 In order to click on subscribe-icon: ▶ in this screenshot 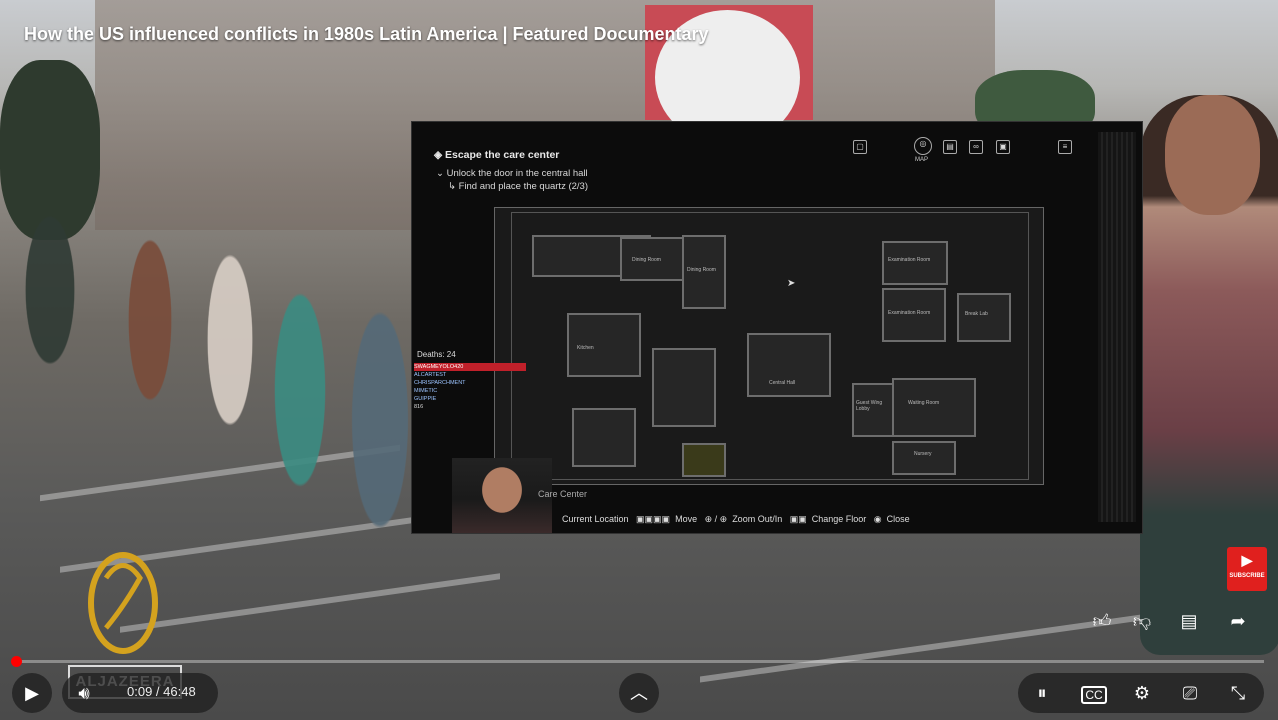, I will do `click(1247, 560)`.